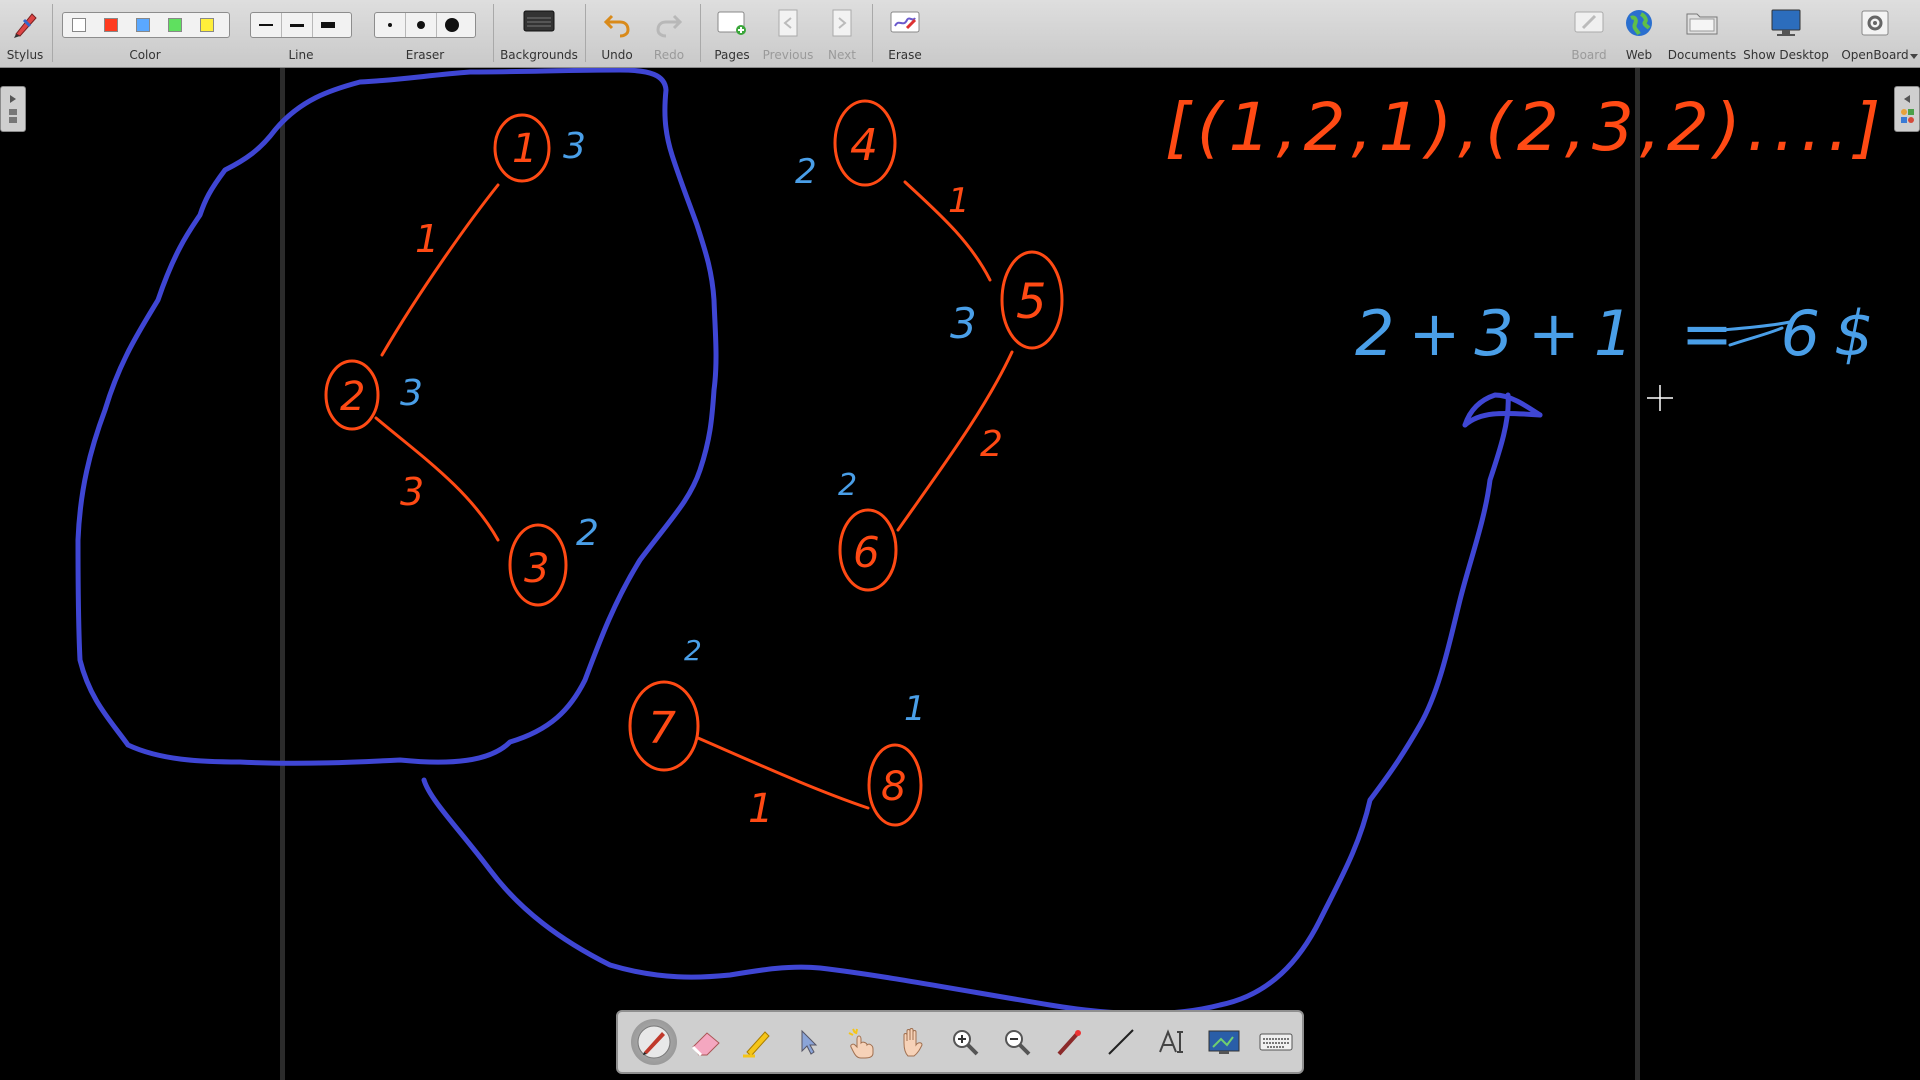 The image size is (1920, 1080). I want to click on eraser-group: Eraser, so click(425, 34).